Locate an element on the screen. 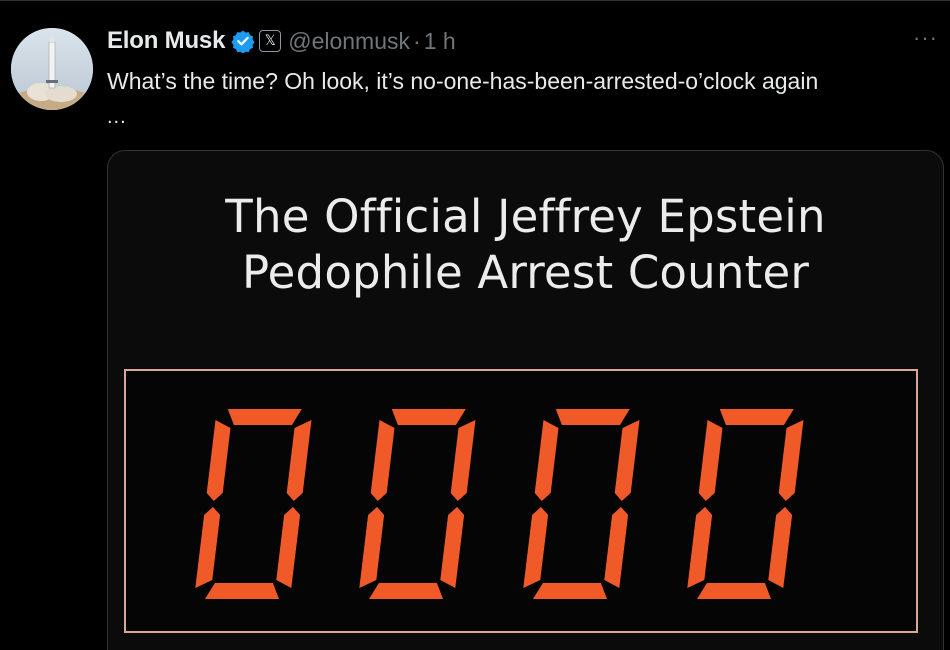 The width and height of the screenshot is (950, 650). author-handle: @elonmusk is located at coordinates (349, 41).